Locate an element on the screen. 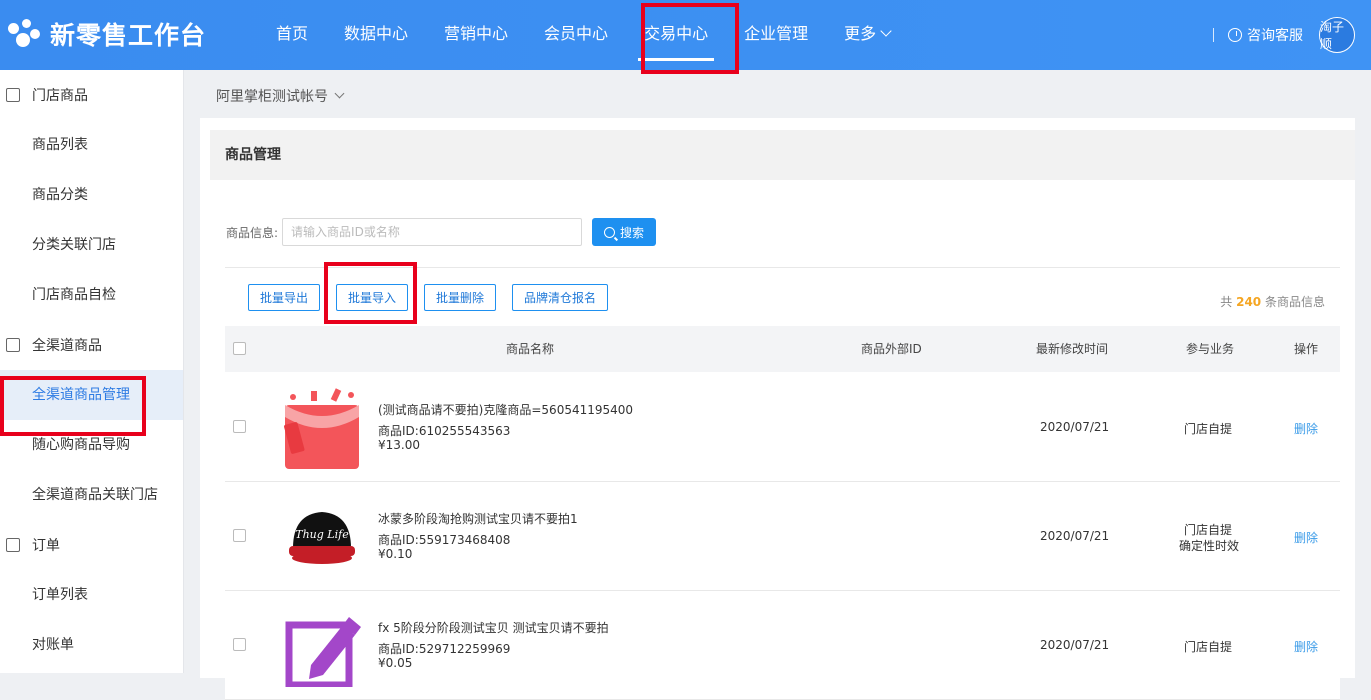  product-image-pencil is located at coordinates (323, 652).